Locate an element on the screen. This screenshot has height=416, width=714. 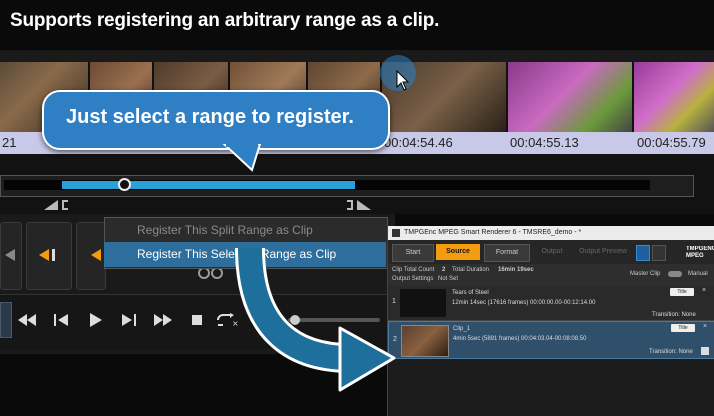
tab-format: Format is located at coordinates (507, 253).